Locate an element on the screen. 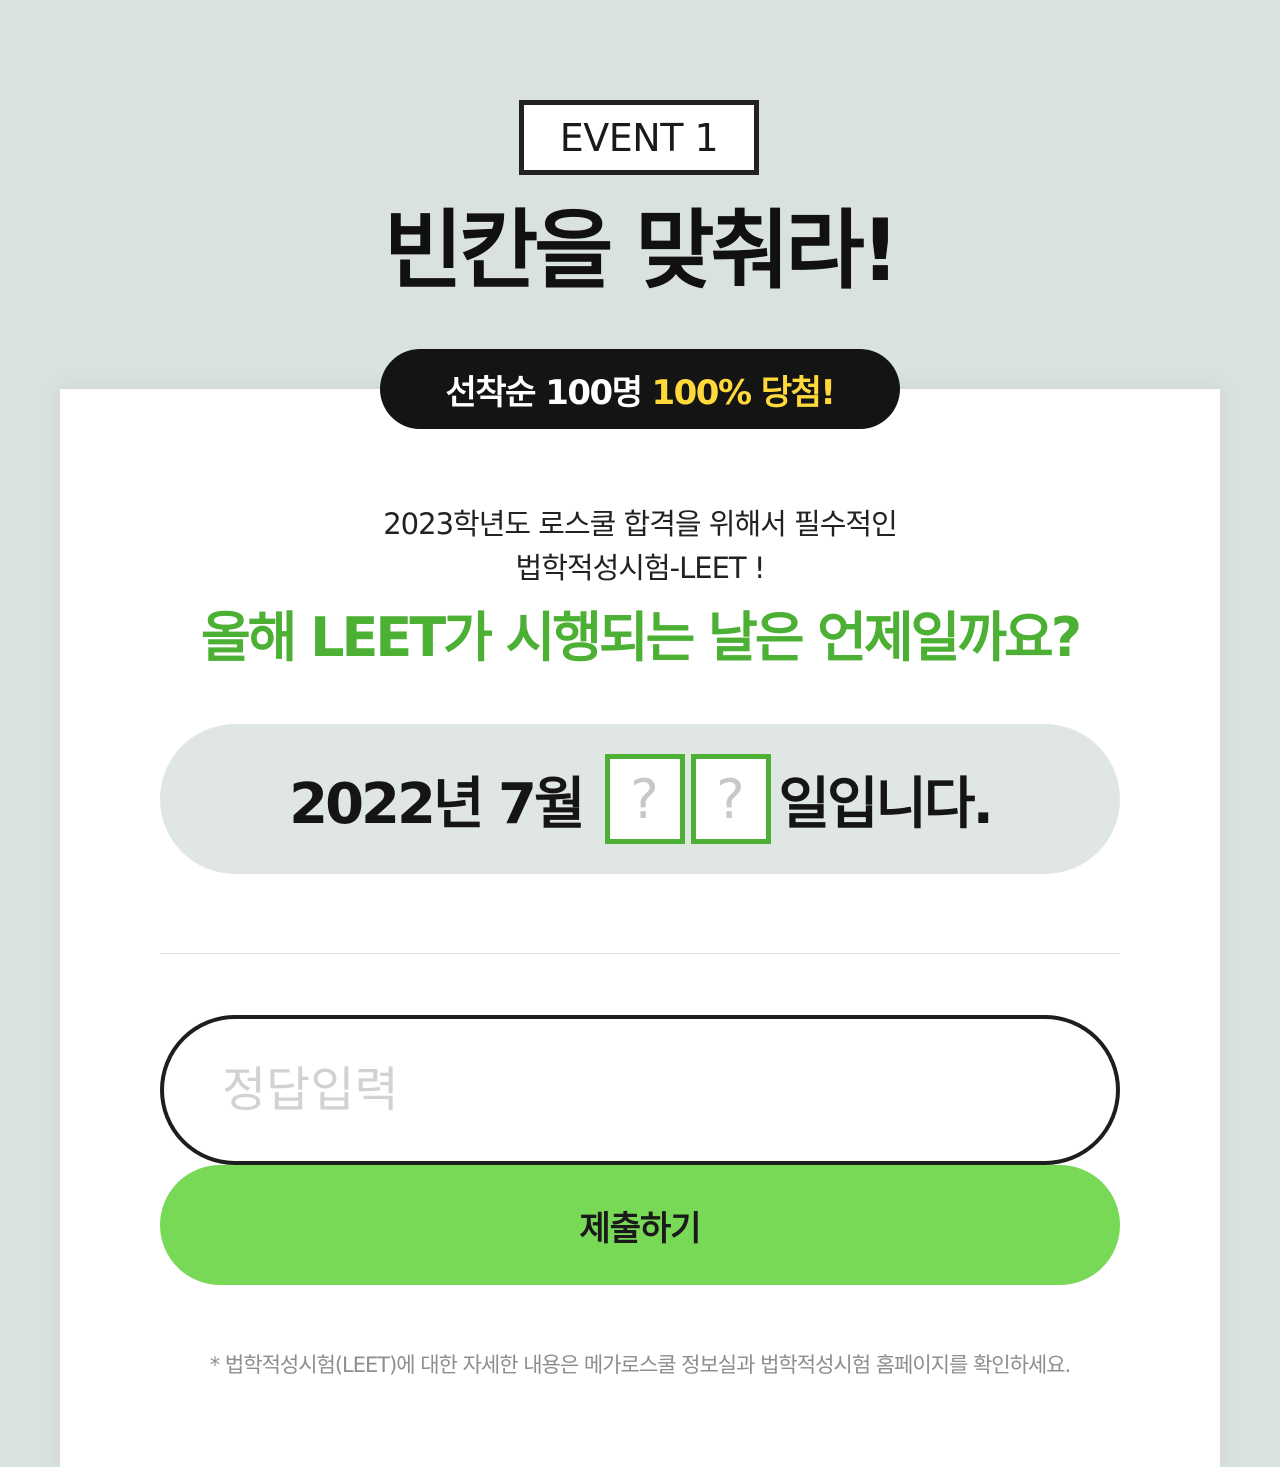  intro-line-1: 2023학년도 로스쿨 합격을 위해서 필수적인 is located at coordinates (640, 524).